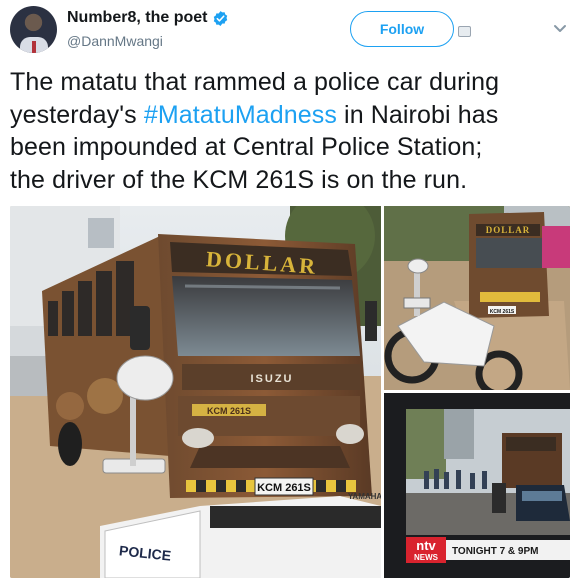  Describe the element at coordinates (220, 18) in the screenshot. I see `verified-badge-icon` at that location.